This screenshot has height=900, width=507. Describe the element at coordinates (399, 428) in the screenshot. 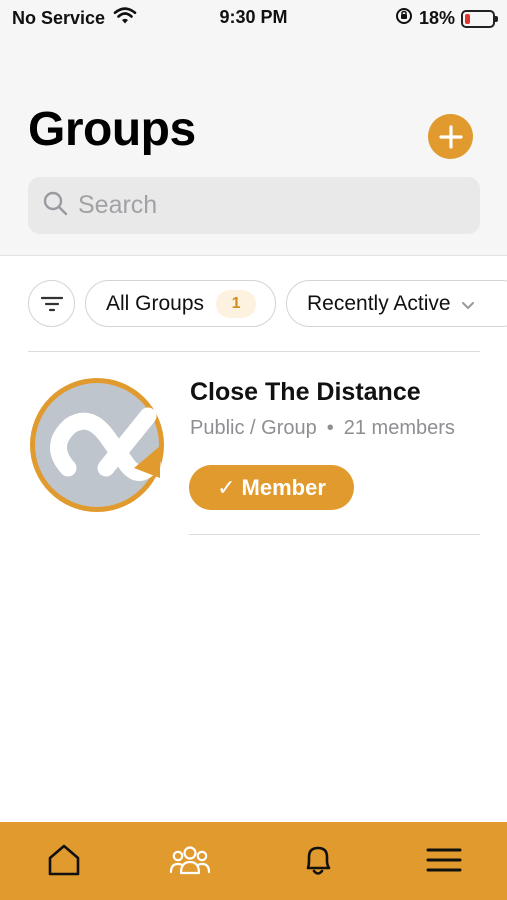

I see `group-member-count: 21 members` at that location.